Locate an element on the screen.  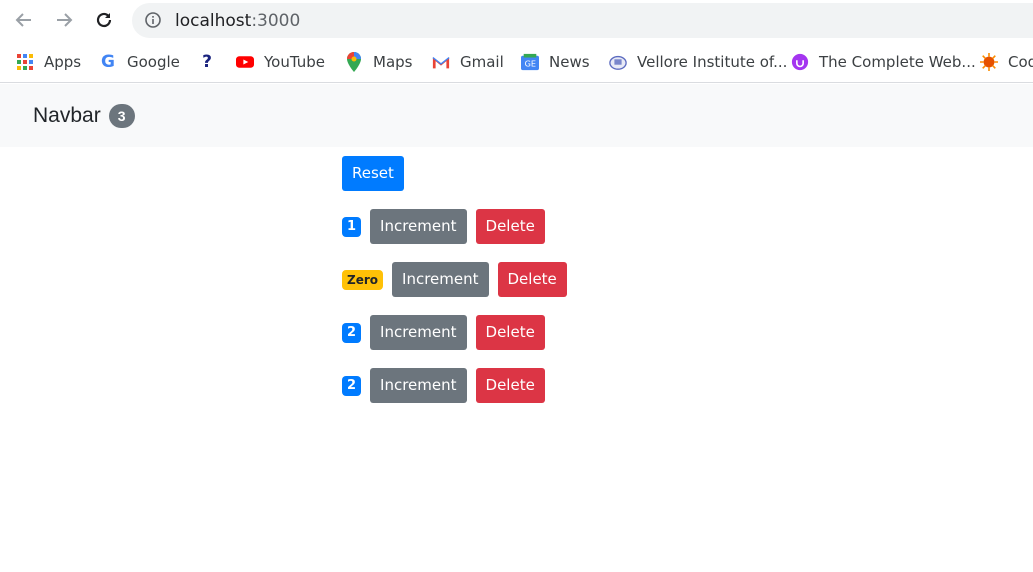
counter-row: Zero Increment Delete is located at coordinates (542, 279).